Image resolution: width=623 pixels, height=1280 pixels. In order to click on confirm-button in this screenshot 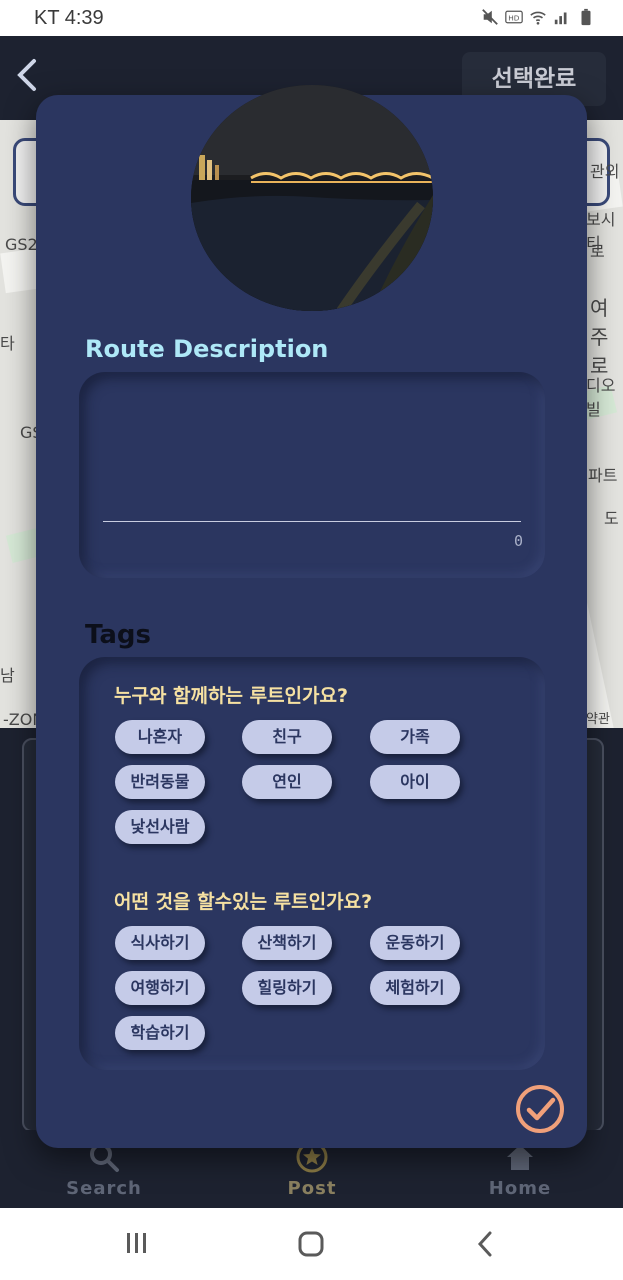, I will do `click(540, 1109)`.